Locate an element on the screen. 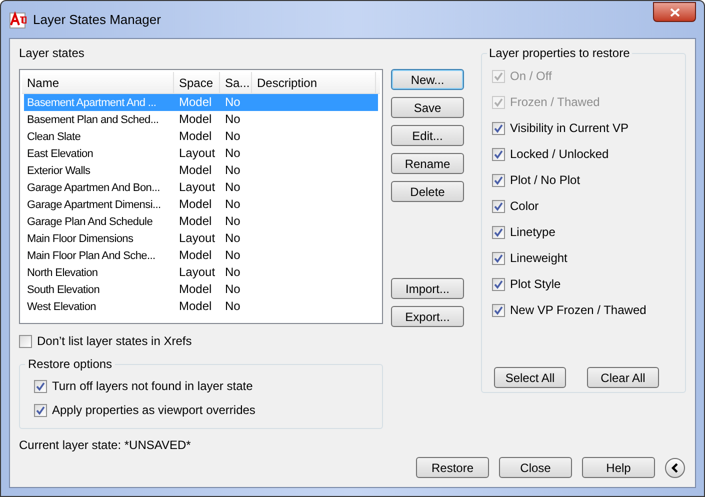 This screenshot has width=705, height=497. table-cell: Exterior Walls is located at coordinates (58, 171).